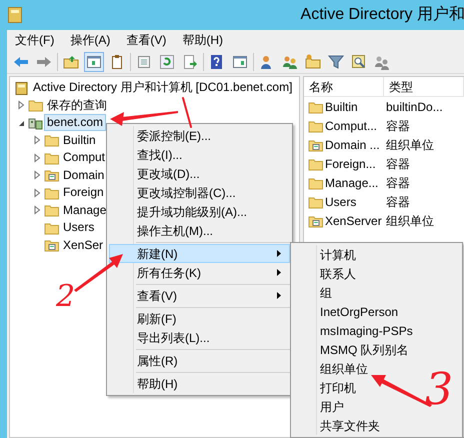  Describe the element at coordinates (79, 140) in the screenshot. I see `tree-item: Builtin` at that location.